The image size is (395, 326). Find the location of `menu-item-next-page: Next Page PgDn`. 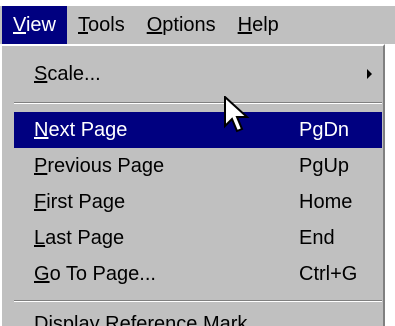

menu-item-next-page: Next Page PgDn is located at coordinates (198, 130).